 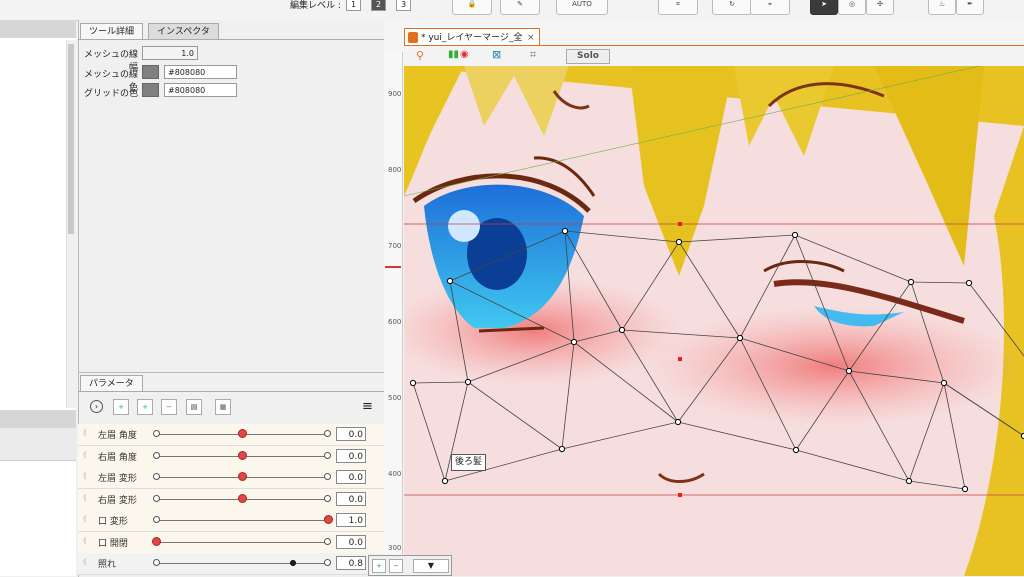 What do you see at coordinates (970, 7) in the screenshot?
I see `pen-tool-button: ✒` at bounding box center [970, 7].